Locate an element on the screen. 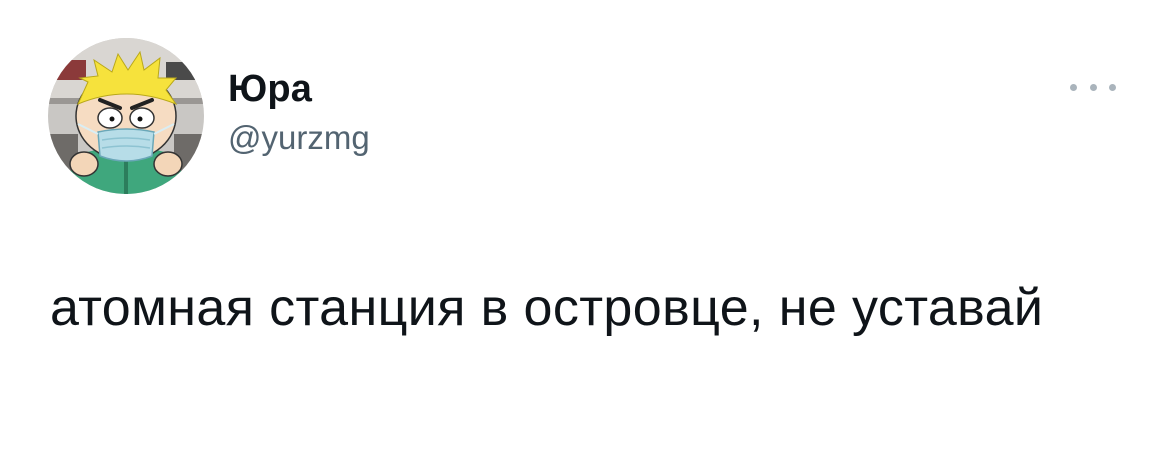  author-names: Юра @yurzmg is located at coordinates (299, 113).